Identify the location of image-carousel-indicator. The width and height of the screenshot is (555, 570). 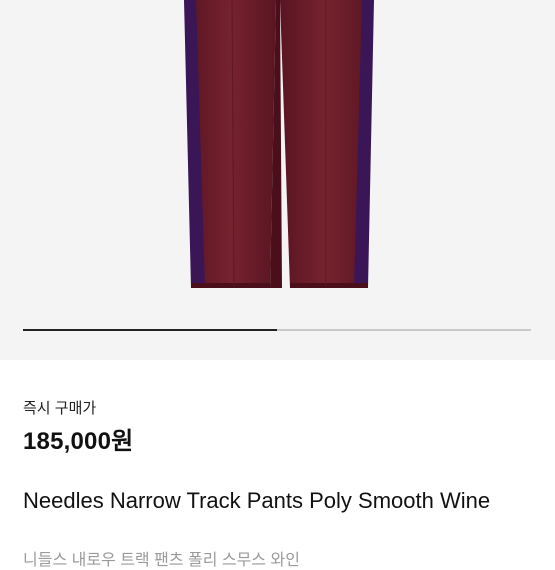
(277, 330).